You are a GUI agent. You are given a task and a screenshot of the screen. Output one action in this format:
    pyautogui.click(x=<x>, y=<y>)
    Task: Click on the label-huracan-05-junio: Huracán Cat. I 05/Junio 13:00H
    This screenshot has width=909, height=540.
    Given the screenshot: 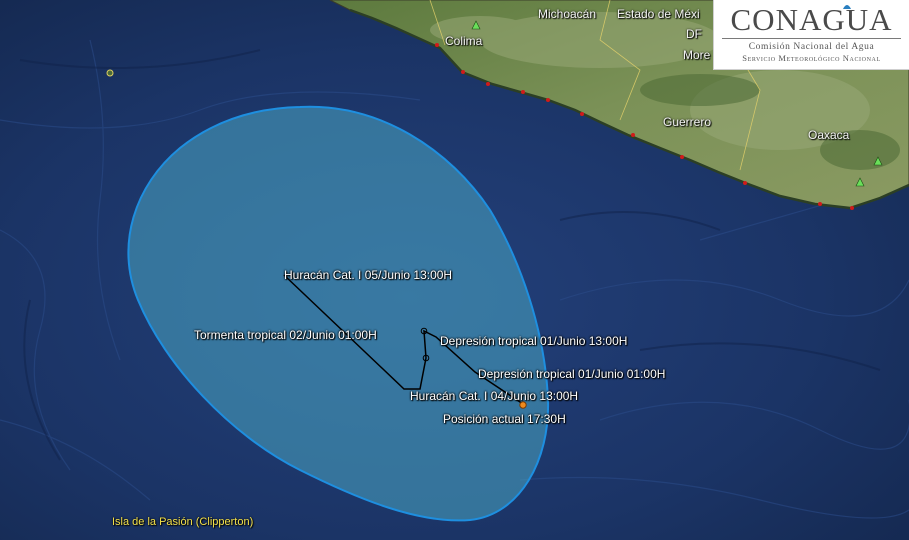 What is the action you would take?
    pyautogui.click(x=368, y=275)
    